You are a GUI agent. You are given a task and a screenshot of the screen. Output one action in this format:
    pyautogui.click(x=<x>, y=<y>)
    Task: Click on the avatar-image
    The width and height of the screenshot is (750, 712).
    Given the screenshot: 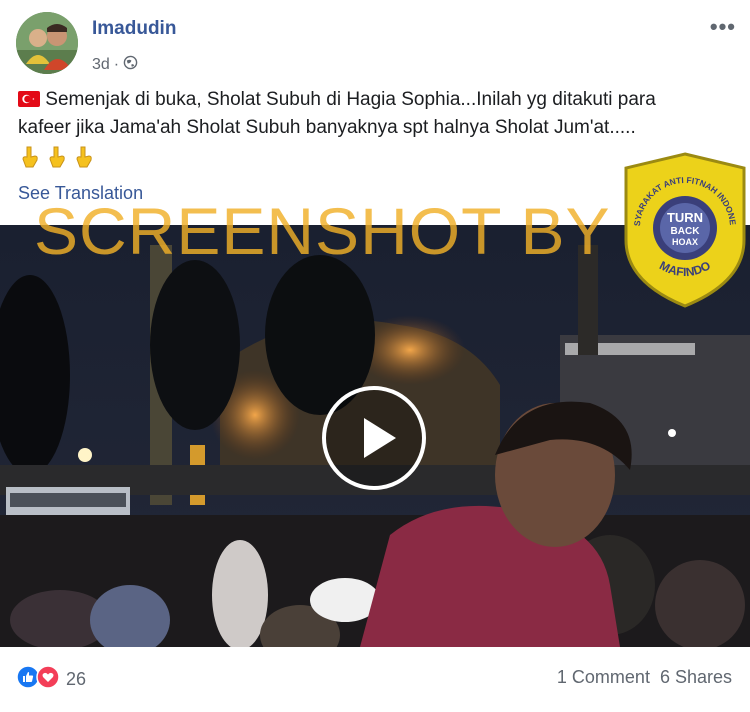 What is the action you would take?
    pyautogui.click(x=47, y=43)
    